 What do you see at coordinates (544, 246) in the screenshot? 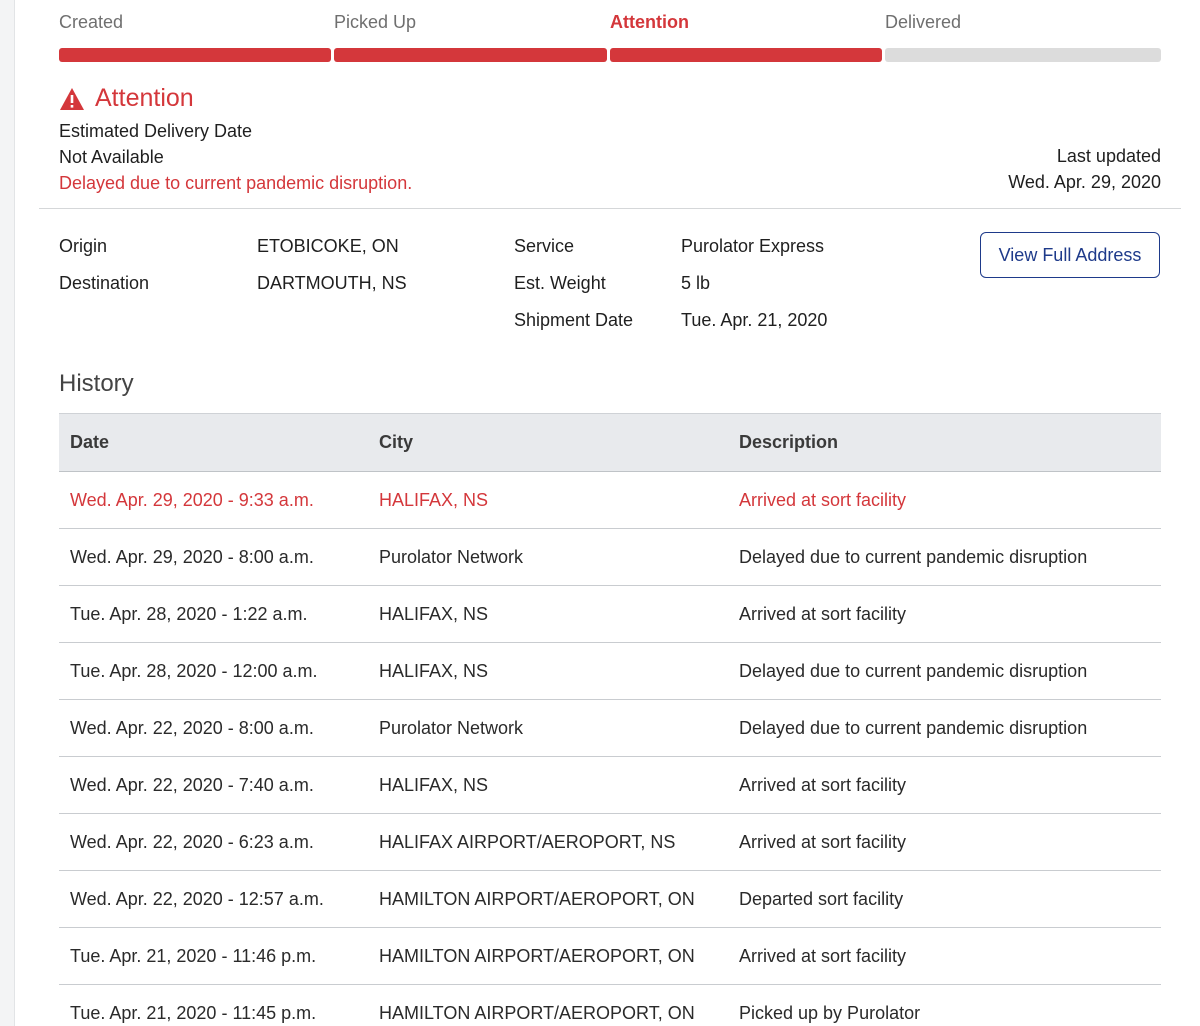
I see `service-label: Service` at bounding box center [544, 246].